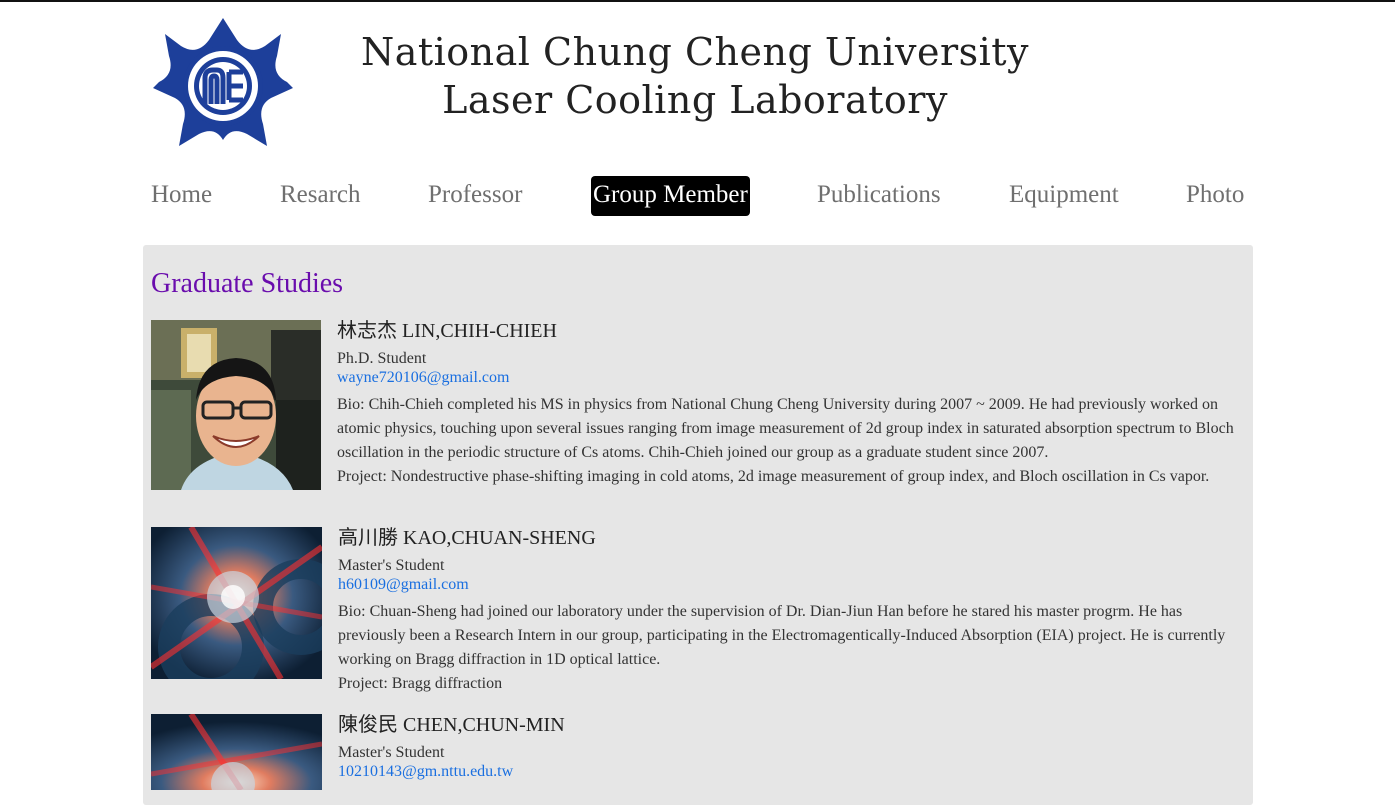  What do you see at coordinates (1215, 196) in the screenshot?
I see `nav-item-photo: Photo` at bounding box center [1215, 196].